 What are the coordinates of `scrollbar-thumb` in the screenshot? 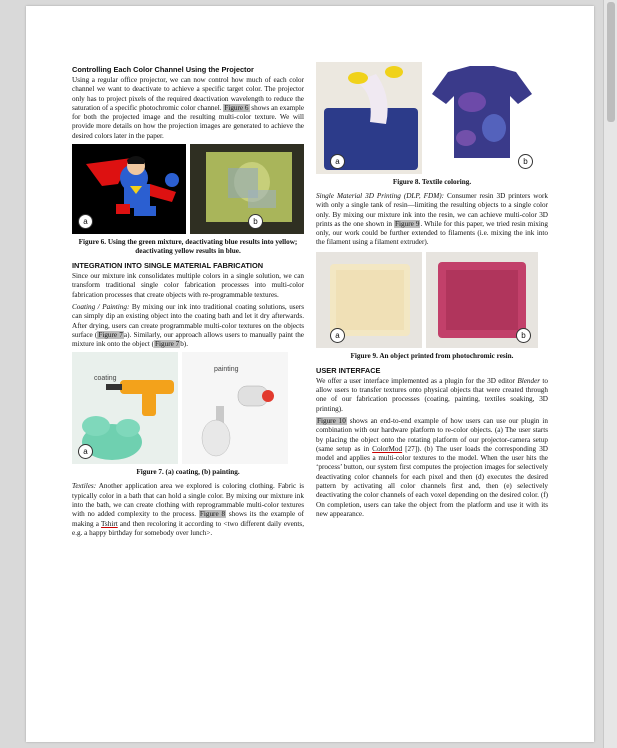 It's located at (611, 62).